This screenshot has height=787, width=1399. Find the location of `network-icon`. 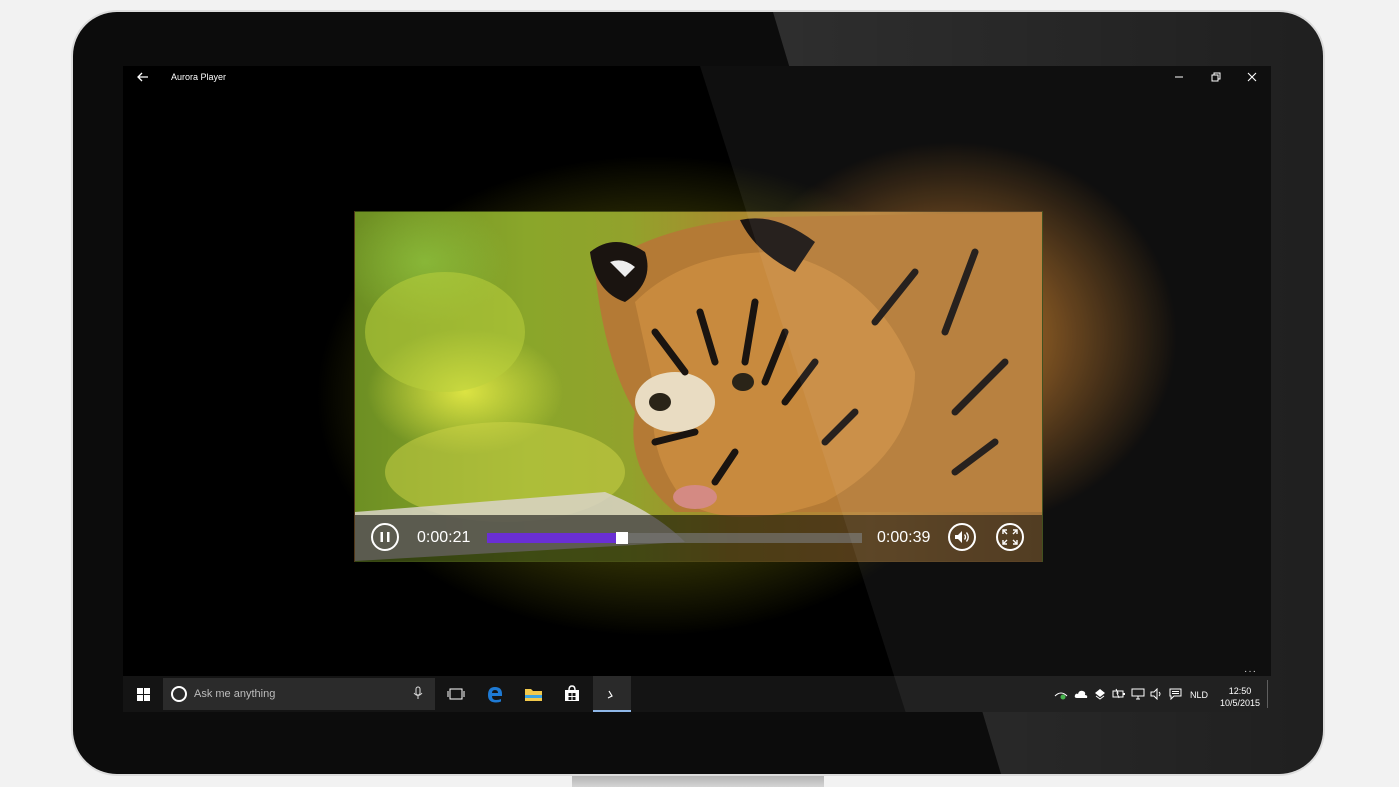

network-icon is located at coordinates (1061, 694).